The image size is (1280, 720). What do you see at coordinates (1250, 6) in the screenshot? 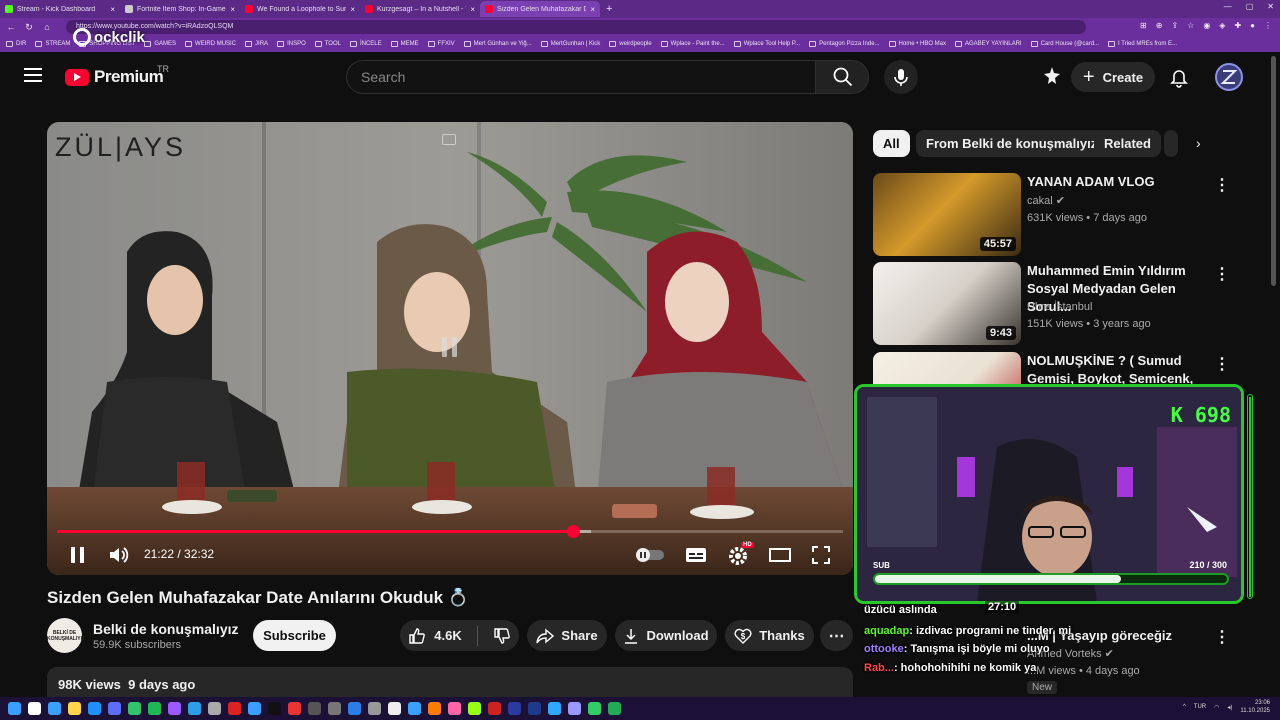
I see `maximize-icon: ▢` at bounding box center [1250, 6].